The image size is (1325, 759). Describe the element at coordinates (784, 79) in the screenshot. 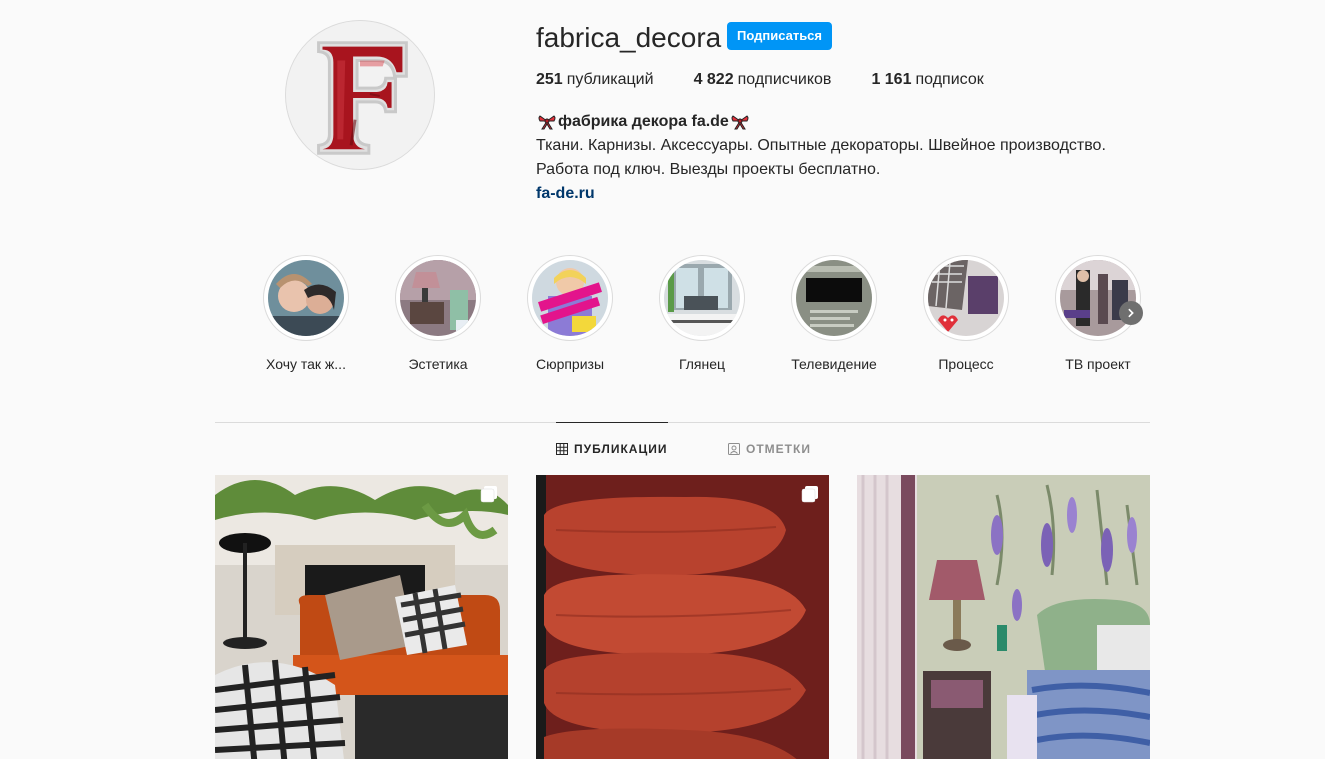

I see `followers-label: подписчиков` at that location.